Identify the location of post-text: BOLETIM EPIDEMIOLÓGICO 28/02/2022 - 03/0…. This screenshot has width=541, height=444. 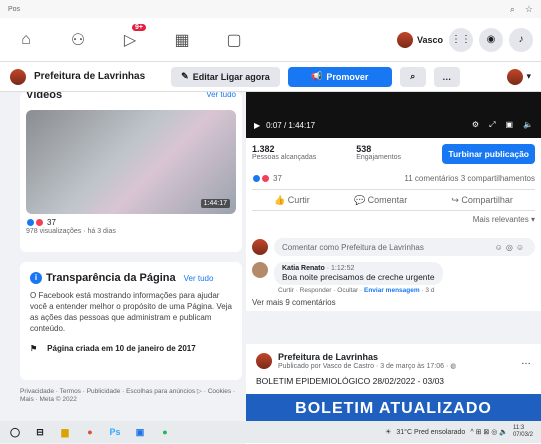
(350, 381).